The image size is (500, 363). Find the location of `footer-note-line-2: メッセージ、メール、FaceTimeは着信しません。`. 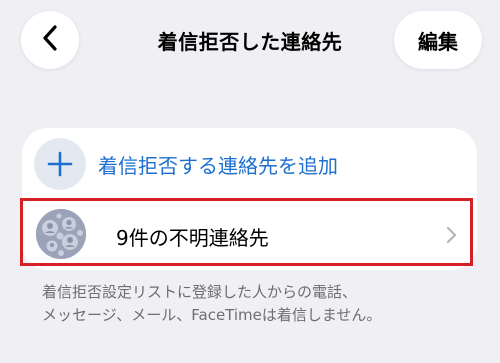

footer-note-line-2: メッセージ、メール、FaceTimeは着信しません。 is located at coordinates (212, 315).